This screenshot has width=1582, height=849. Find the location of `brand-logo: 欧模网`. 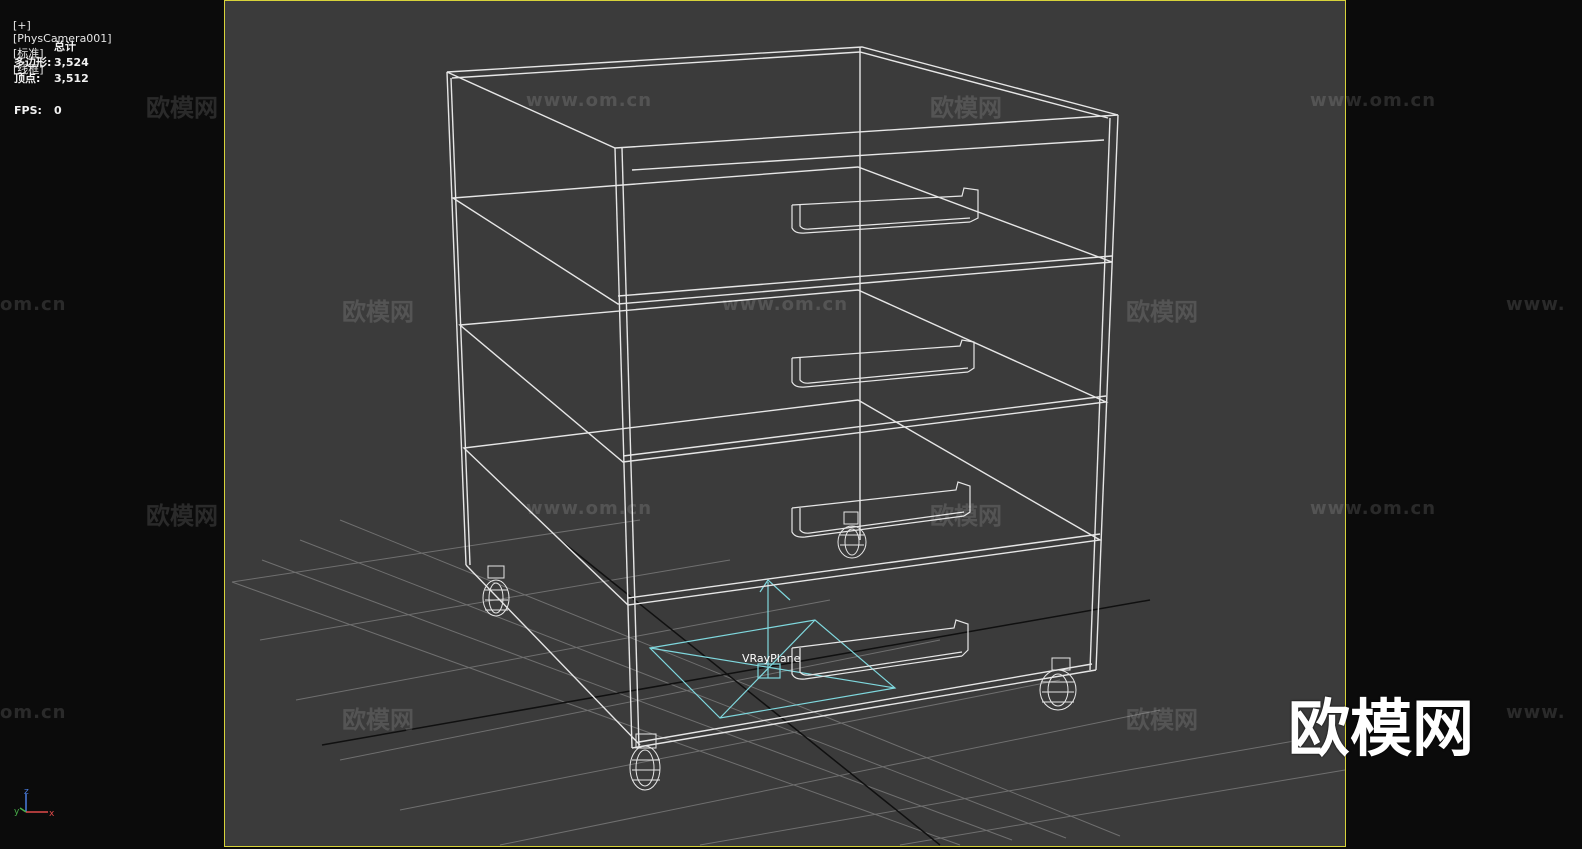

brand-logo: 欧模网 is located at coordinates (1381, 728).